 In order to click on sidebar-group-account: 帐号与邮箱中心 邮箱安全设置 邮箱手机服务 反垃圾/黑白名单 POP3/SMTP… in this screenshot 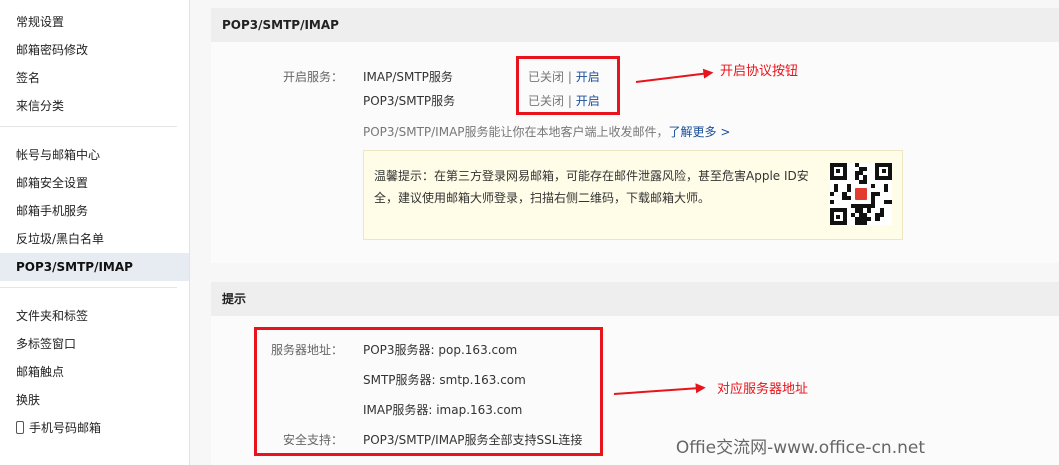, I will do `click(94, 207)`.